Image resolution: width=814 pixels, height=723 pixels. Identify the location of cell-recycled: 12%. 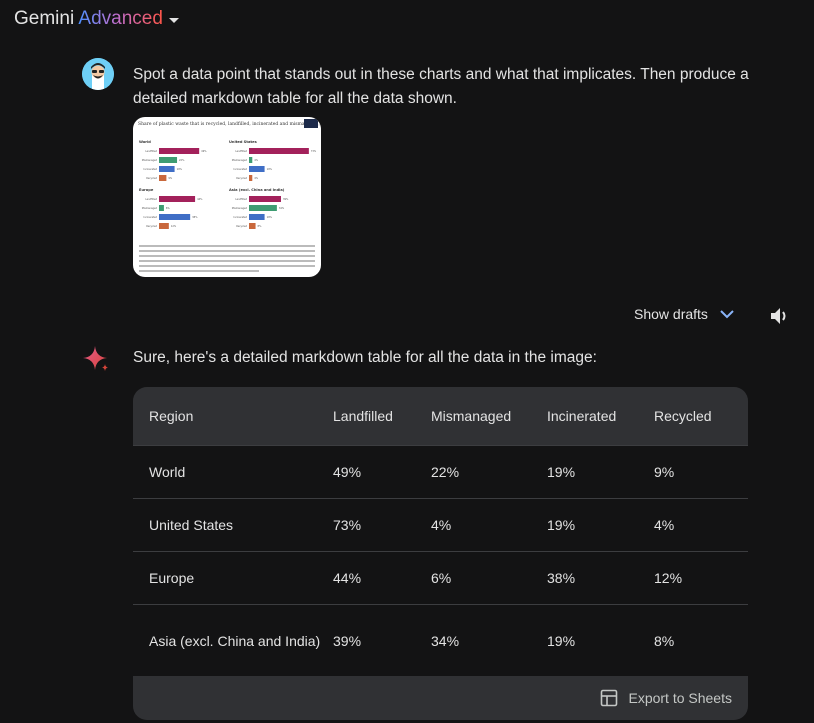
(668, 578).